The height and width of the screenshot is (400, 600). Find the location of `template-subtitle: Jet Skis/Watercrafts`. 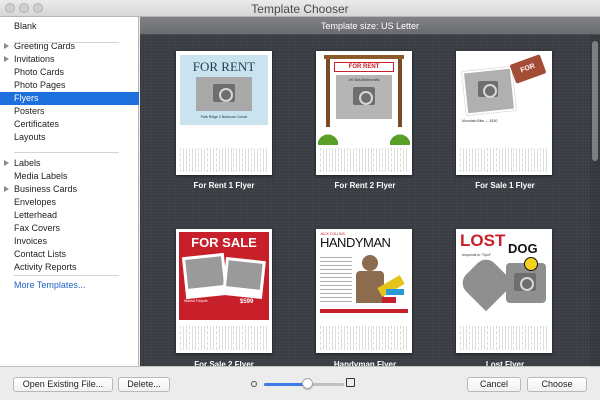

template-subtitle: Jet Skis/Watercrafts is located at coordinates (364, 80).